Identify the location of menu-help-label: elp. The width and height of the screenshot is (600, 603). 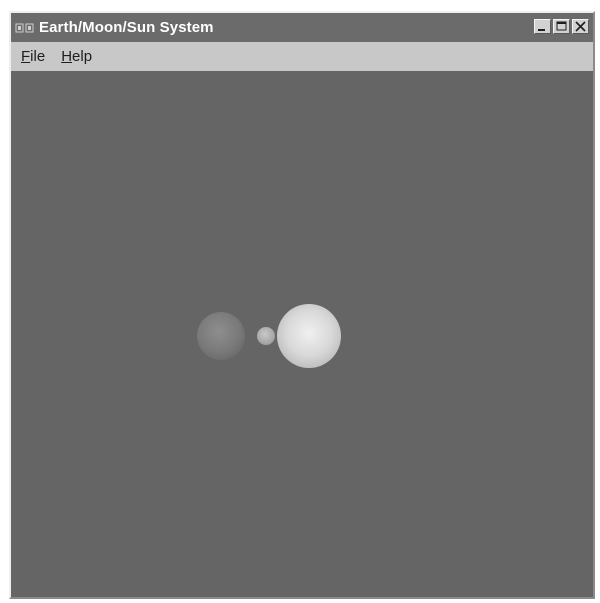
(82, 56).